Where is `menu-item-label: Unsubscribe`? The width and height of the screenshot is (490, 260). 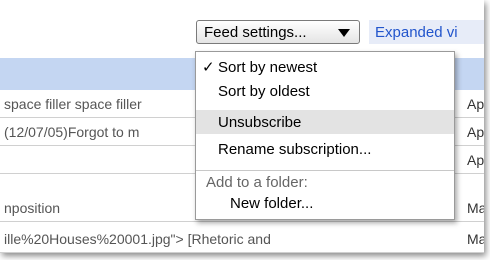 menu-item-label: Unsubscribe is located at coordinates (260, 122).